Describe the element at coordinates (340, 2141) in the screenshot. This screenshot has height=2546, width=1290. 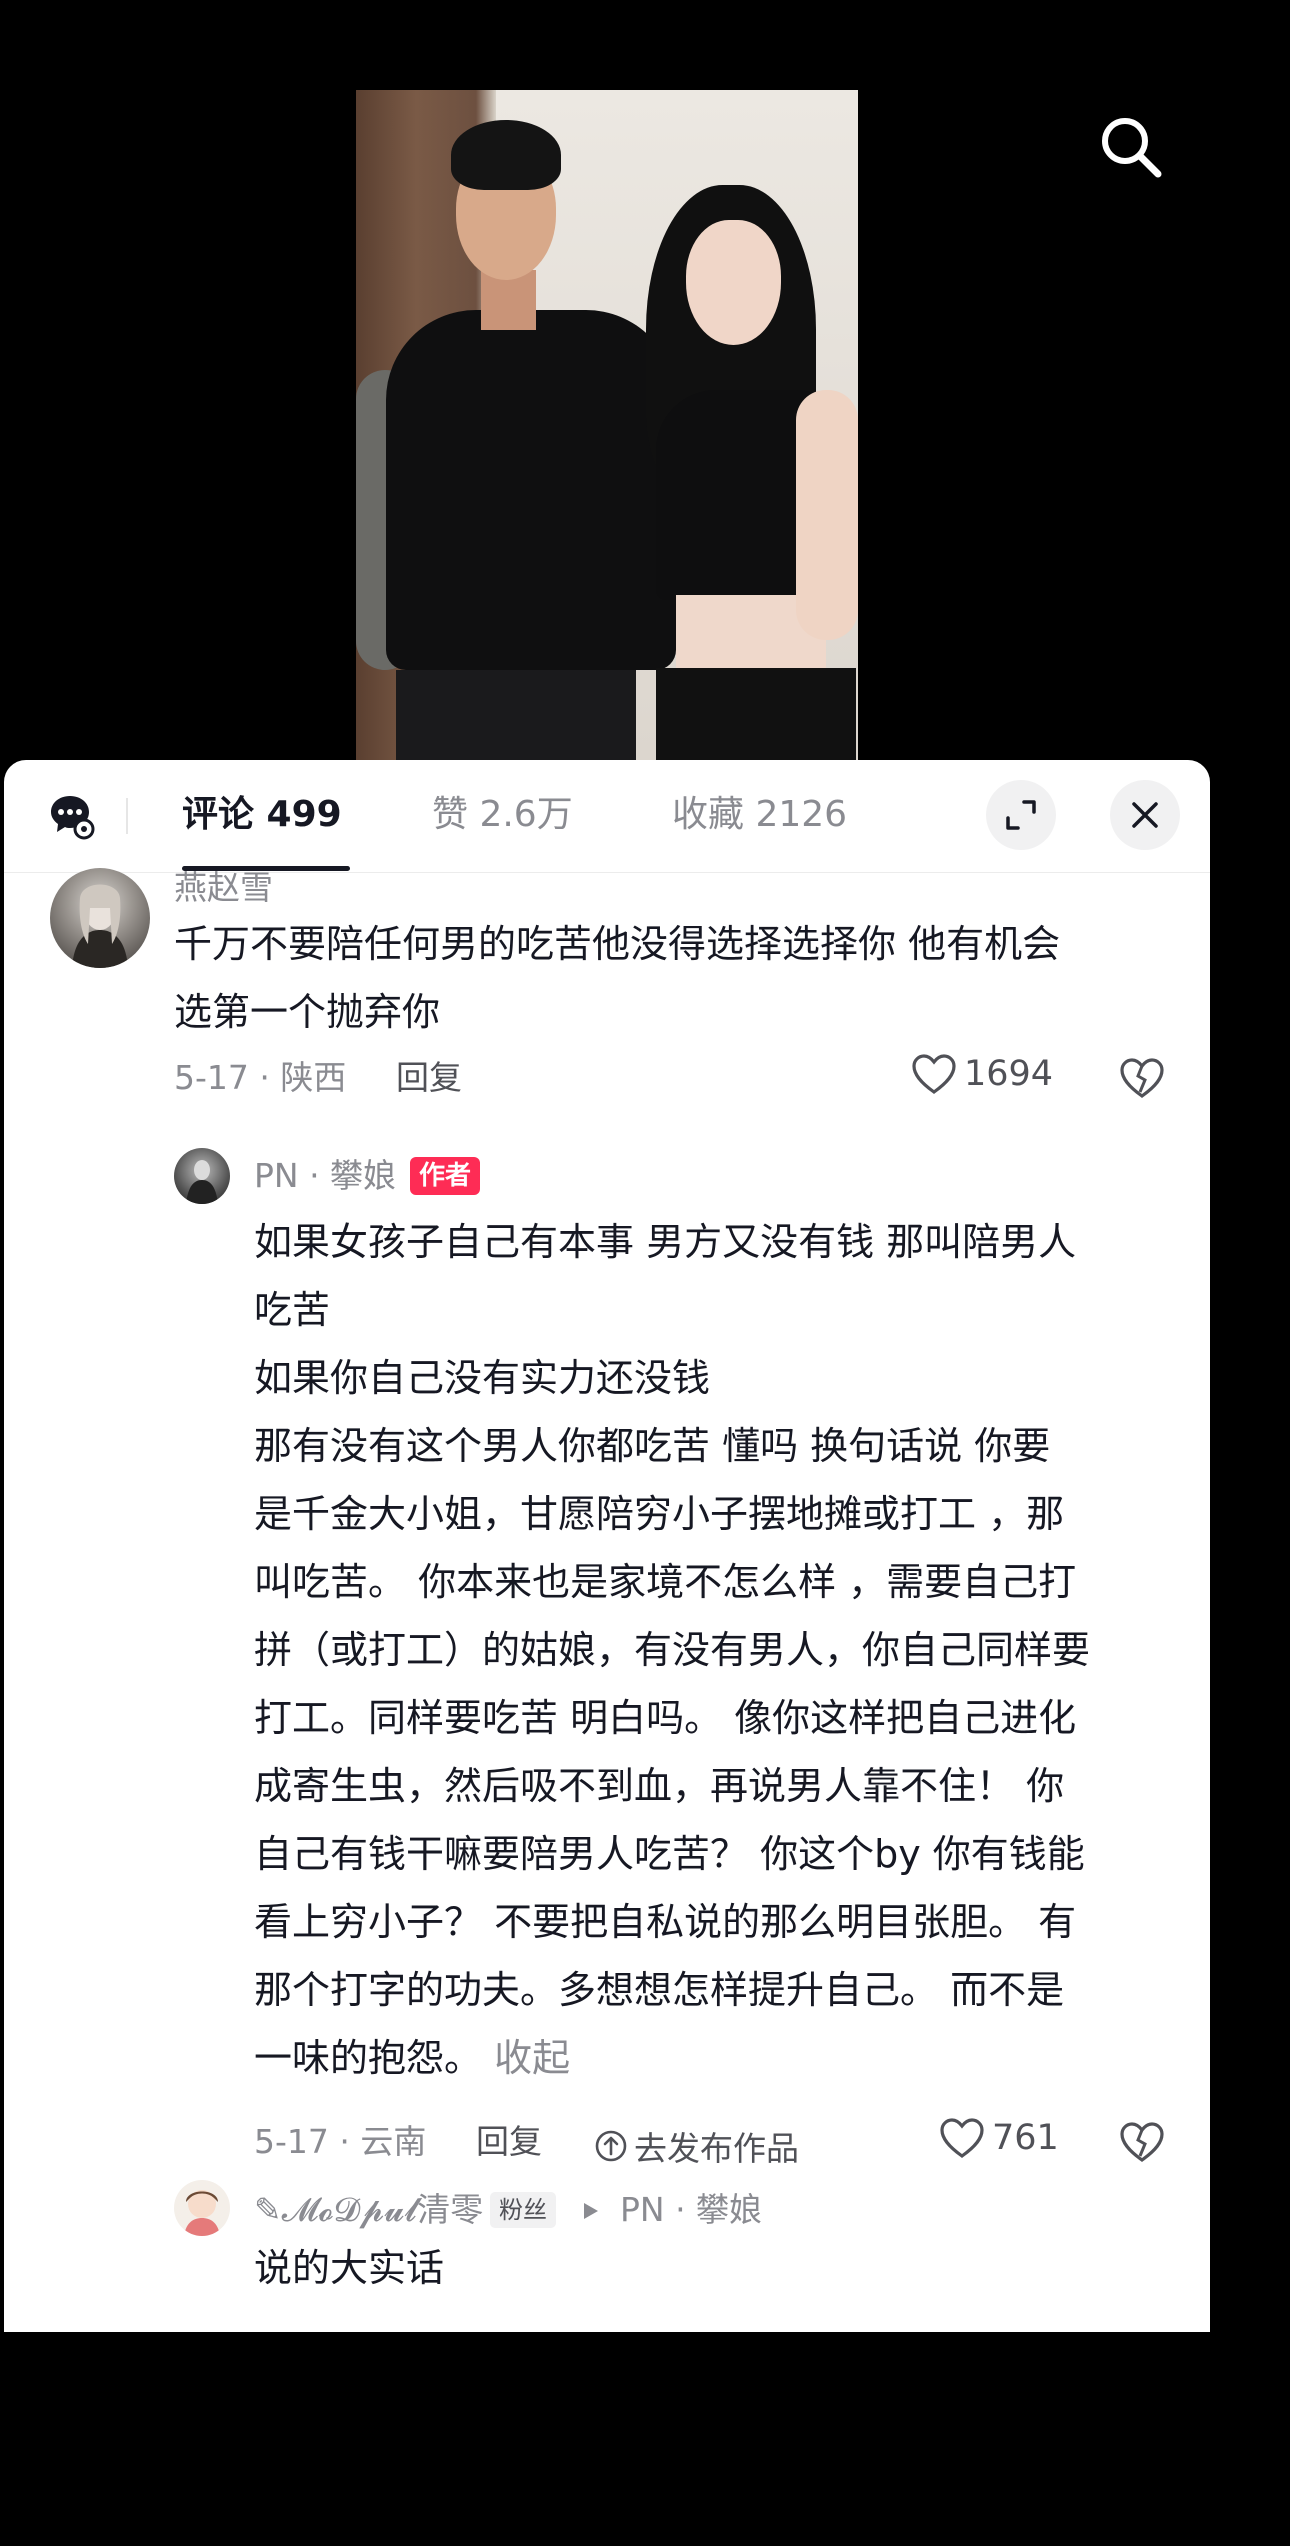
I see `reply-meta: 5-17 · 云南` at that location.